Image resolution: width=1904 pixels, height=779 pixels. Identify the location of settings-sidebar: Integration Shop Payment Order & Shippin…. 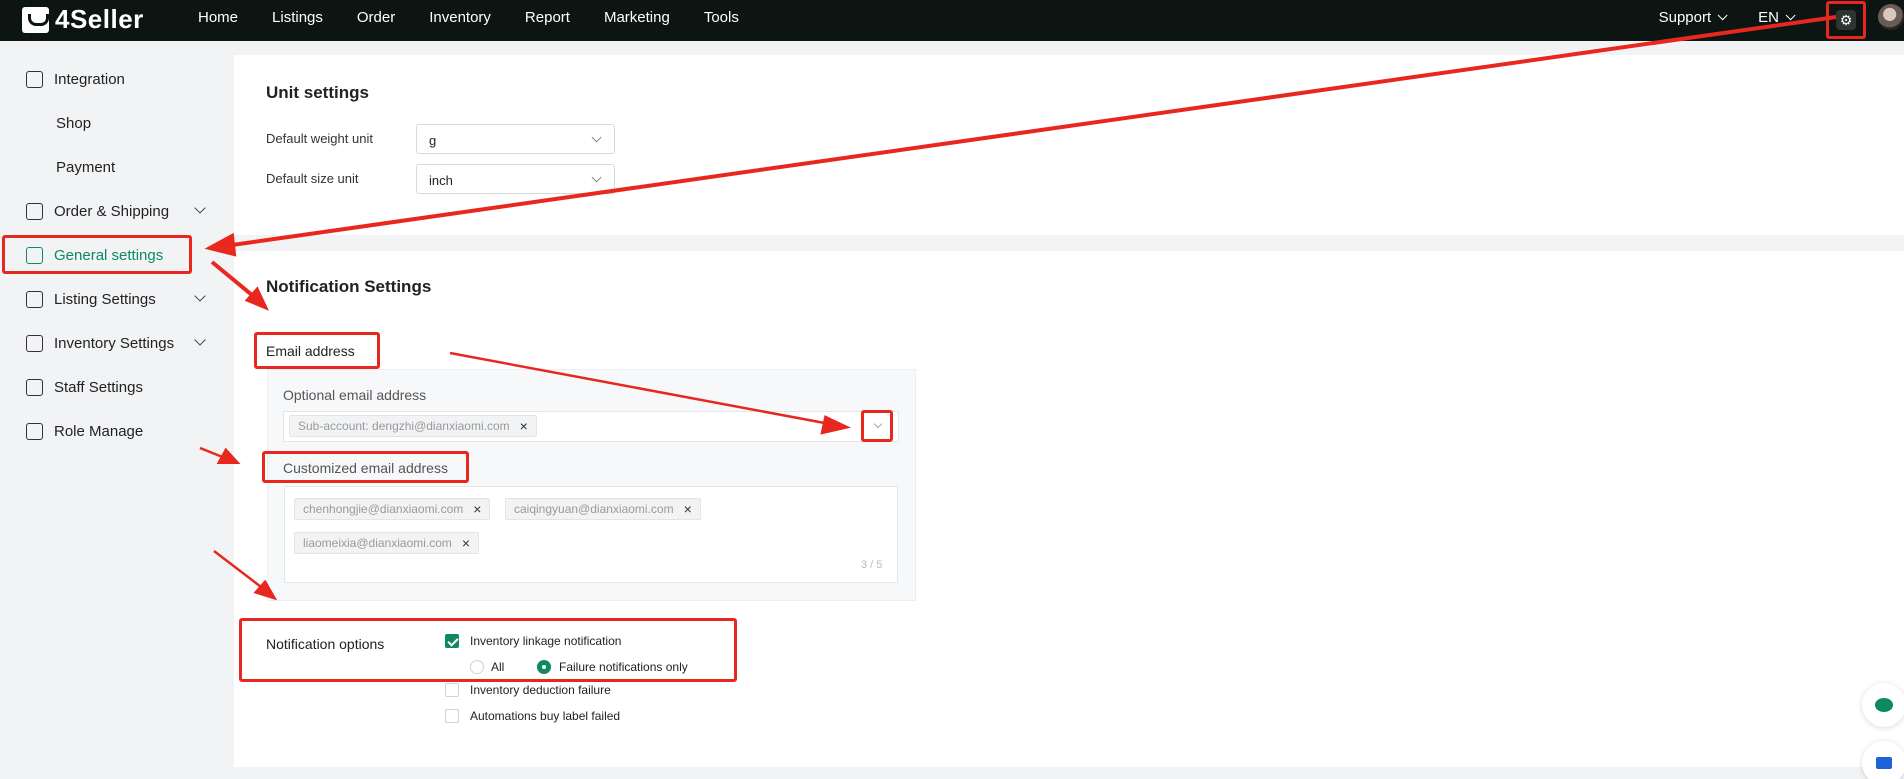
(116, 410).